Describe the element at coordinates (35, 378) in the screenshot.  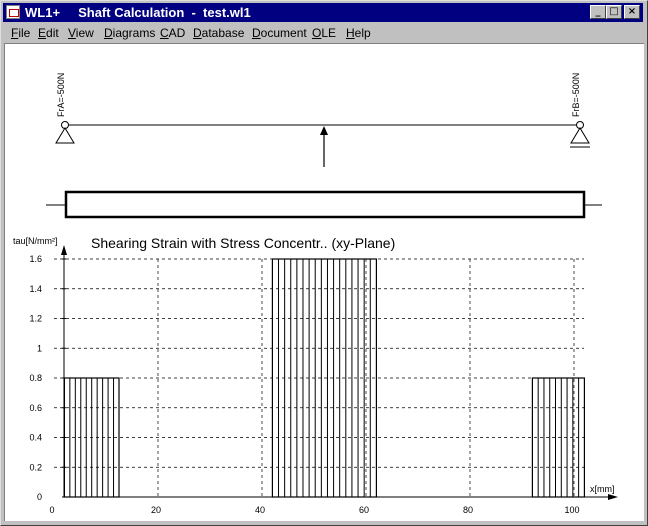
I see `y-tick-label: 0.8` at that location.